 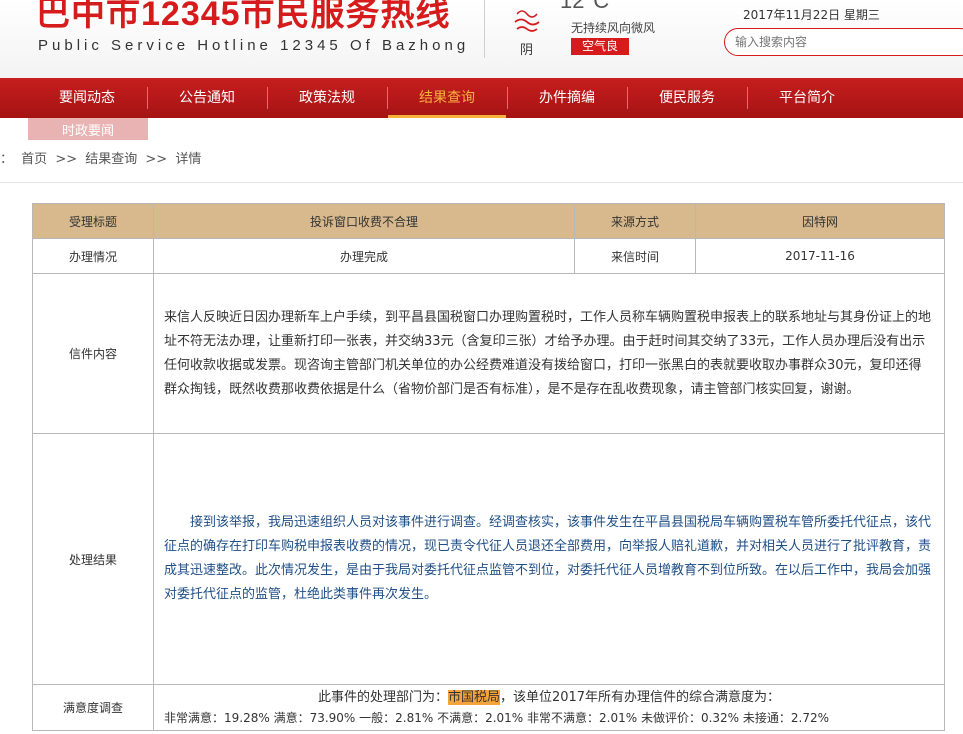 What do you see at coordinates (481, 182) in the screenshot?
I see `breadcrumb-divider` at bounding box center [481, 182].